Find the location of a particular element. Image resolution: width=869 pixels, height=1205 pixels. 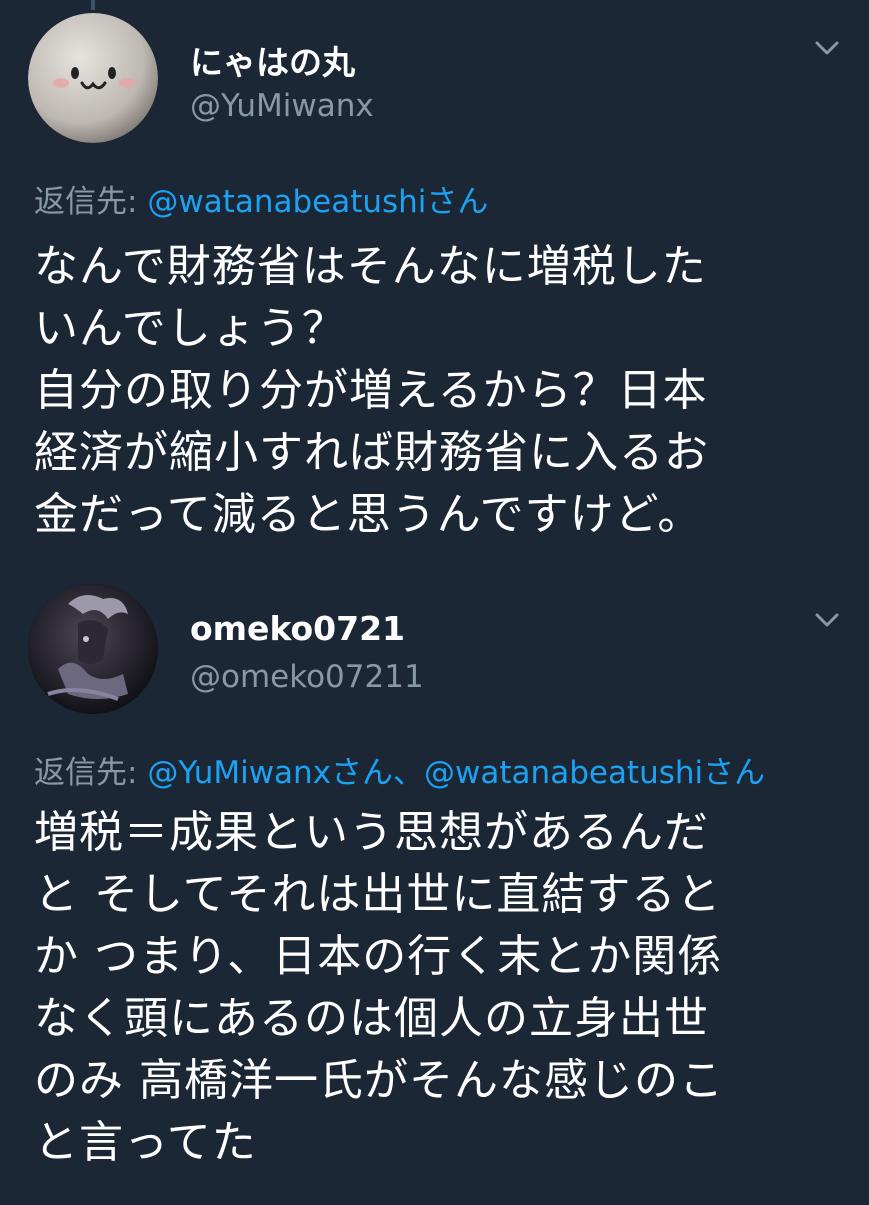

reply-context: 返信先: @watanabeatushiさん is located at coordinates (261, 198).